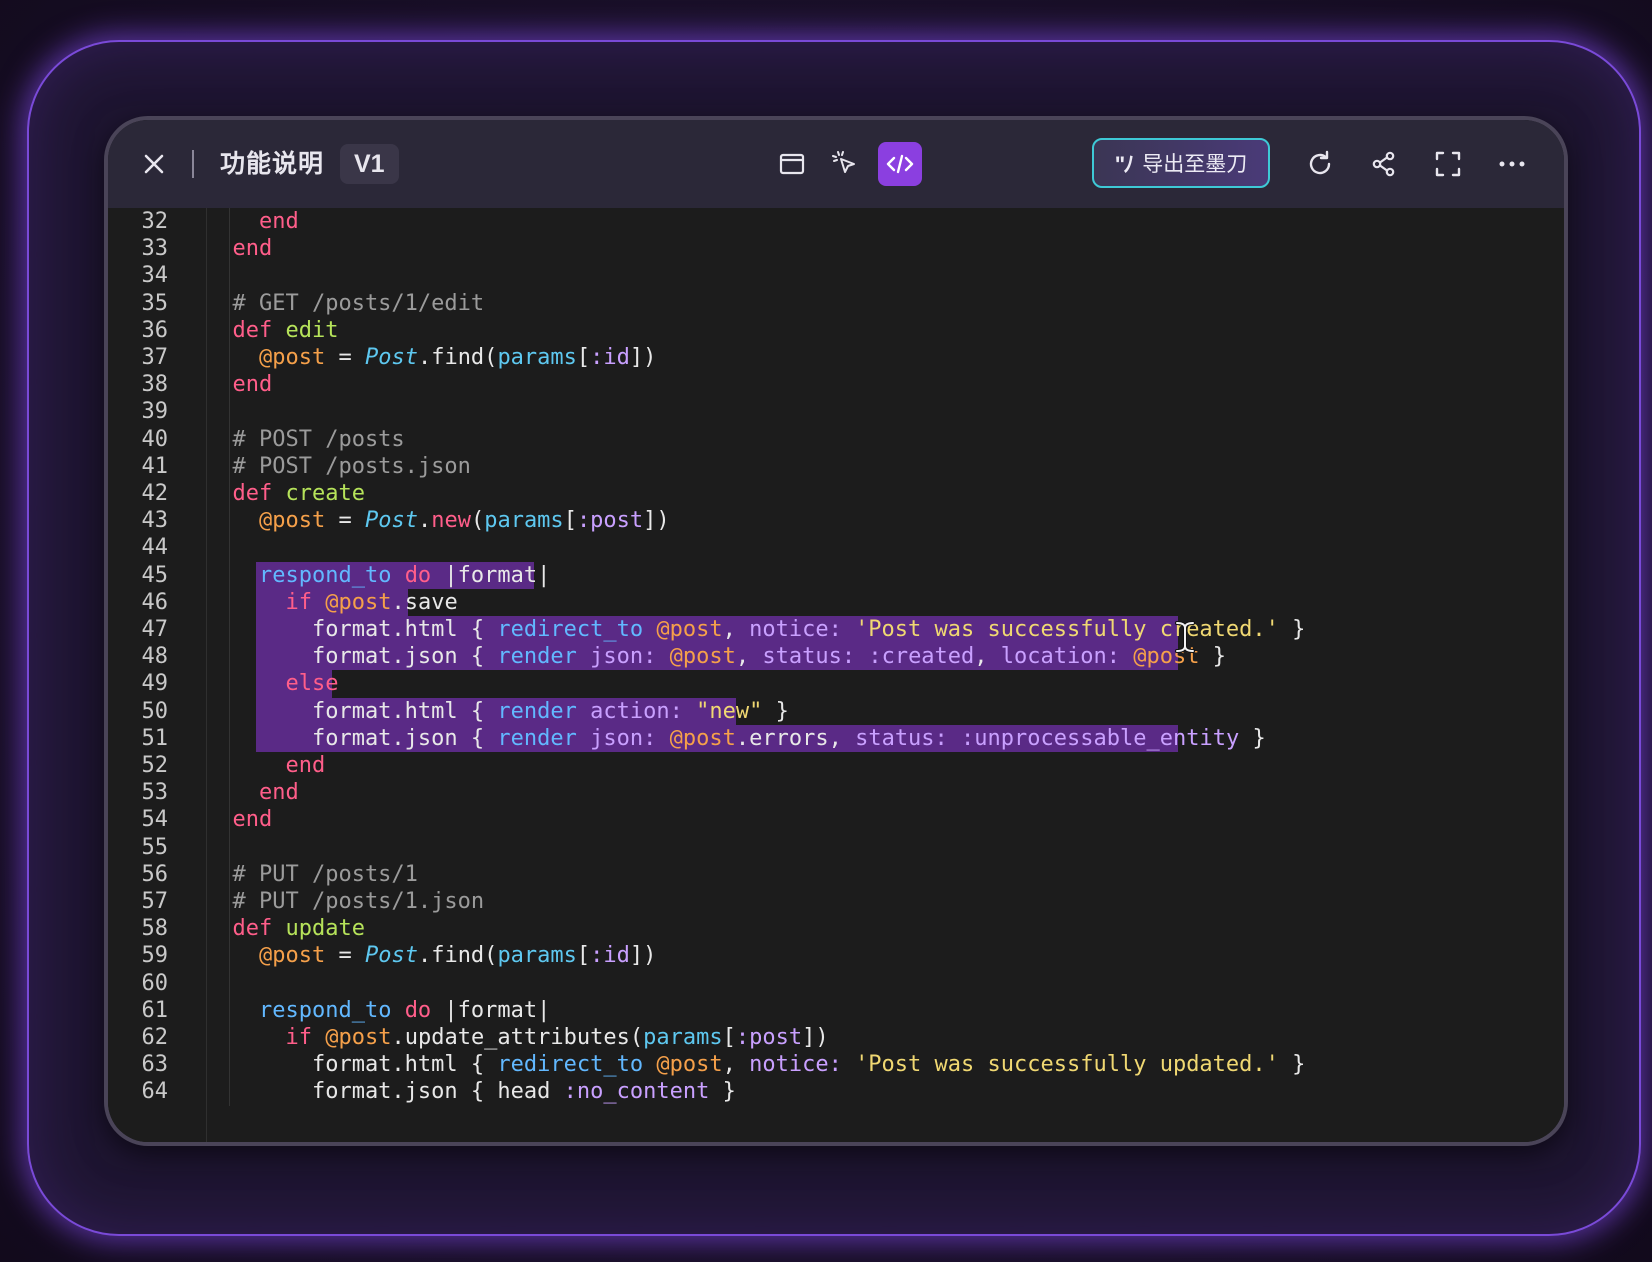  I want to click on code-line: 35 # GET /posts/1/edit, so click(836, 303).